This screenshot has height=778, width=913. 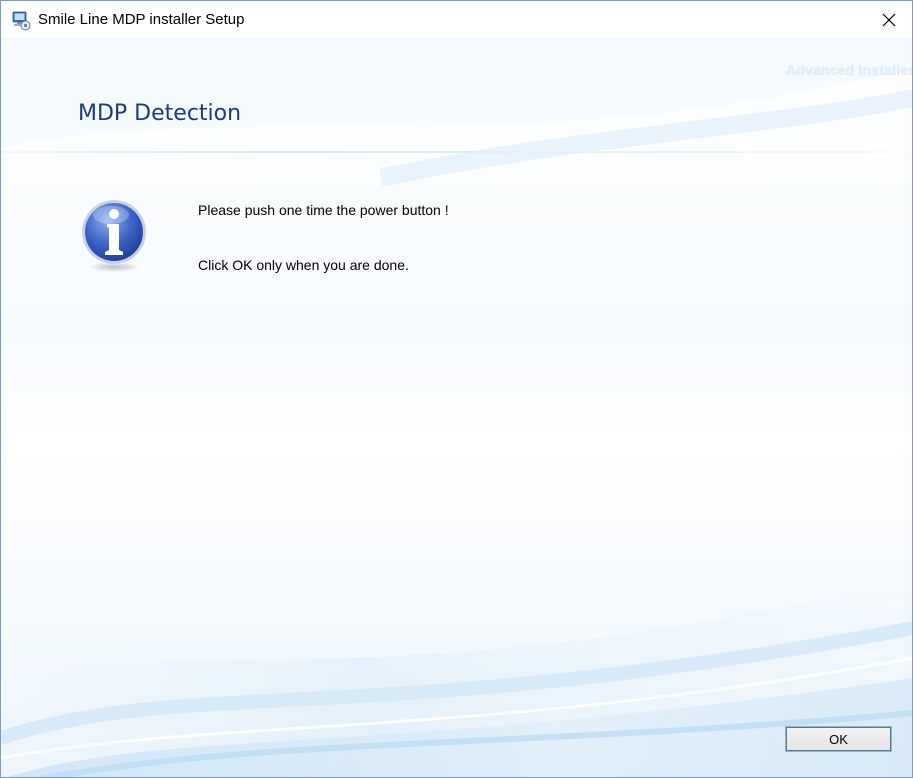 I want to click on confirmation-text: Click OK only when you are done., so click(x=303, y=265).